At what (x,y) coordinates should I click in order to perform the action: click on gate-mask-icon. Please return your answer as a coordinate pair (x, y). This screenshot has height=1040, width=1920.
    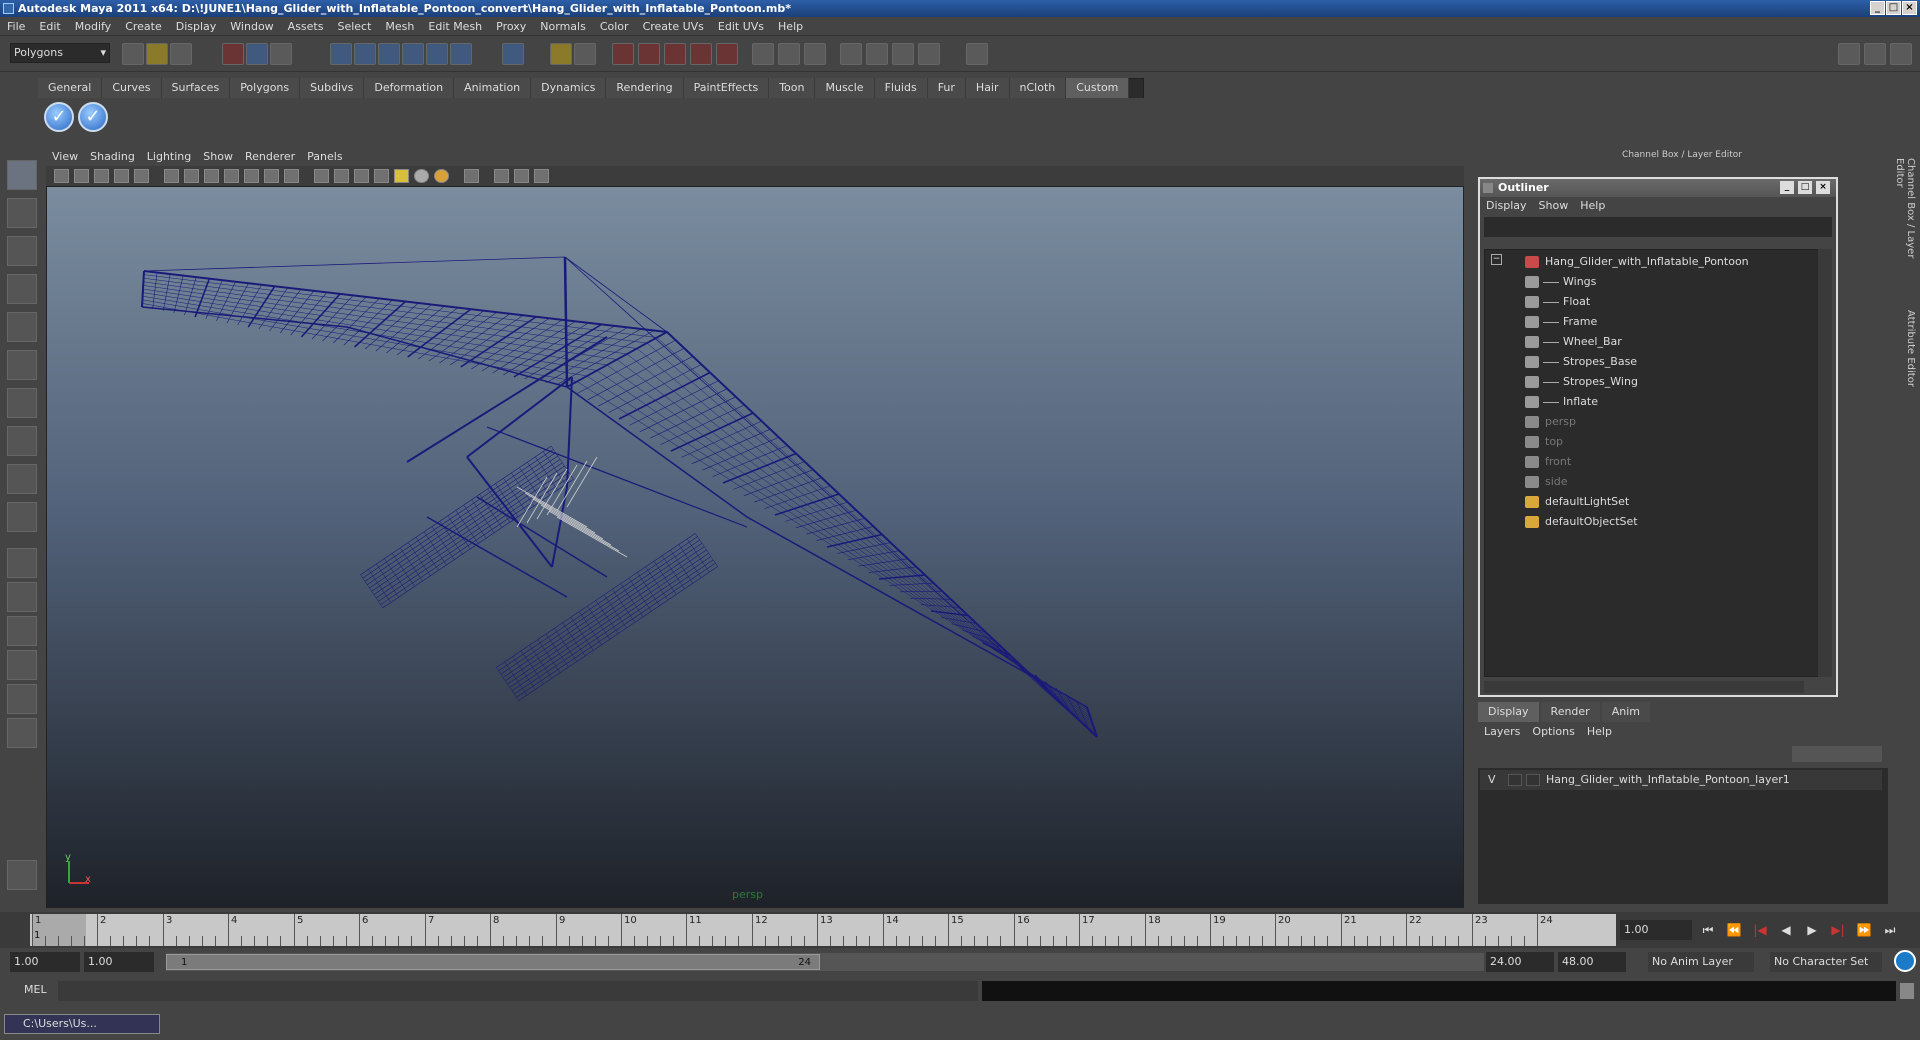
    Looking at the image, I should click on (231, 176).